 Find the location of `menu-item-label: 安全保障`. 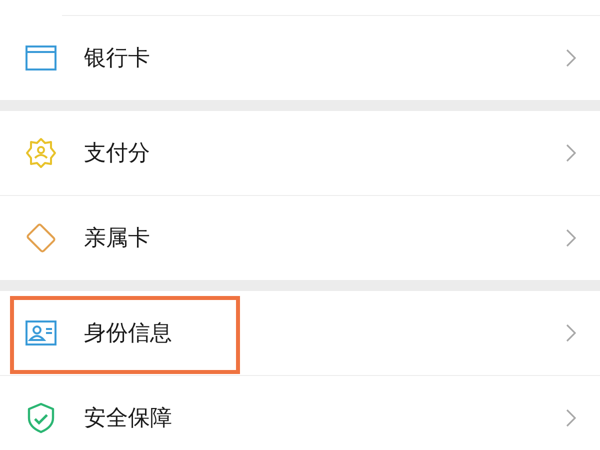

menu-item-label: 安全保障 is located at coordinates (325, 418).